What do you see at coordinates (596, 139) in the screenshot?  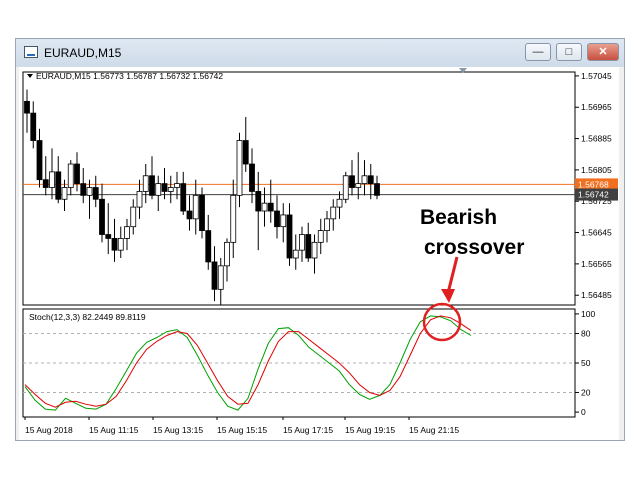 I see `price-tick-label: 1.56885` at bounding box center [596, 139].